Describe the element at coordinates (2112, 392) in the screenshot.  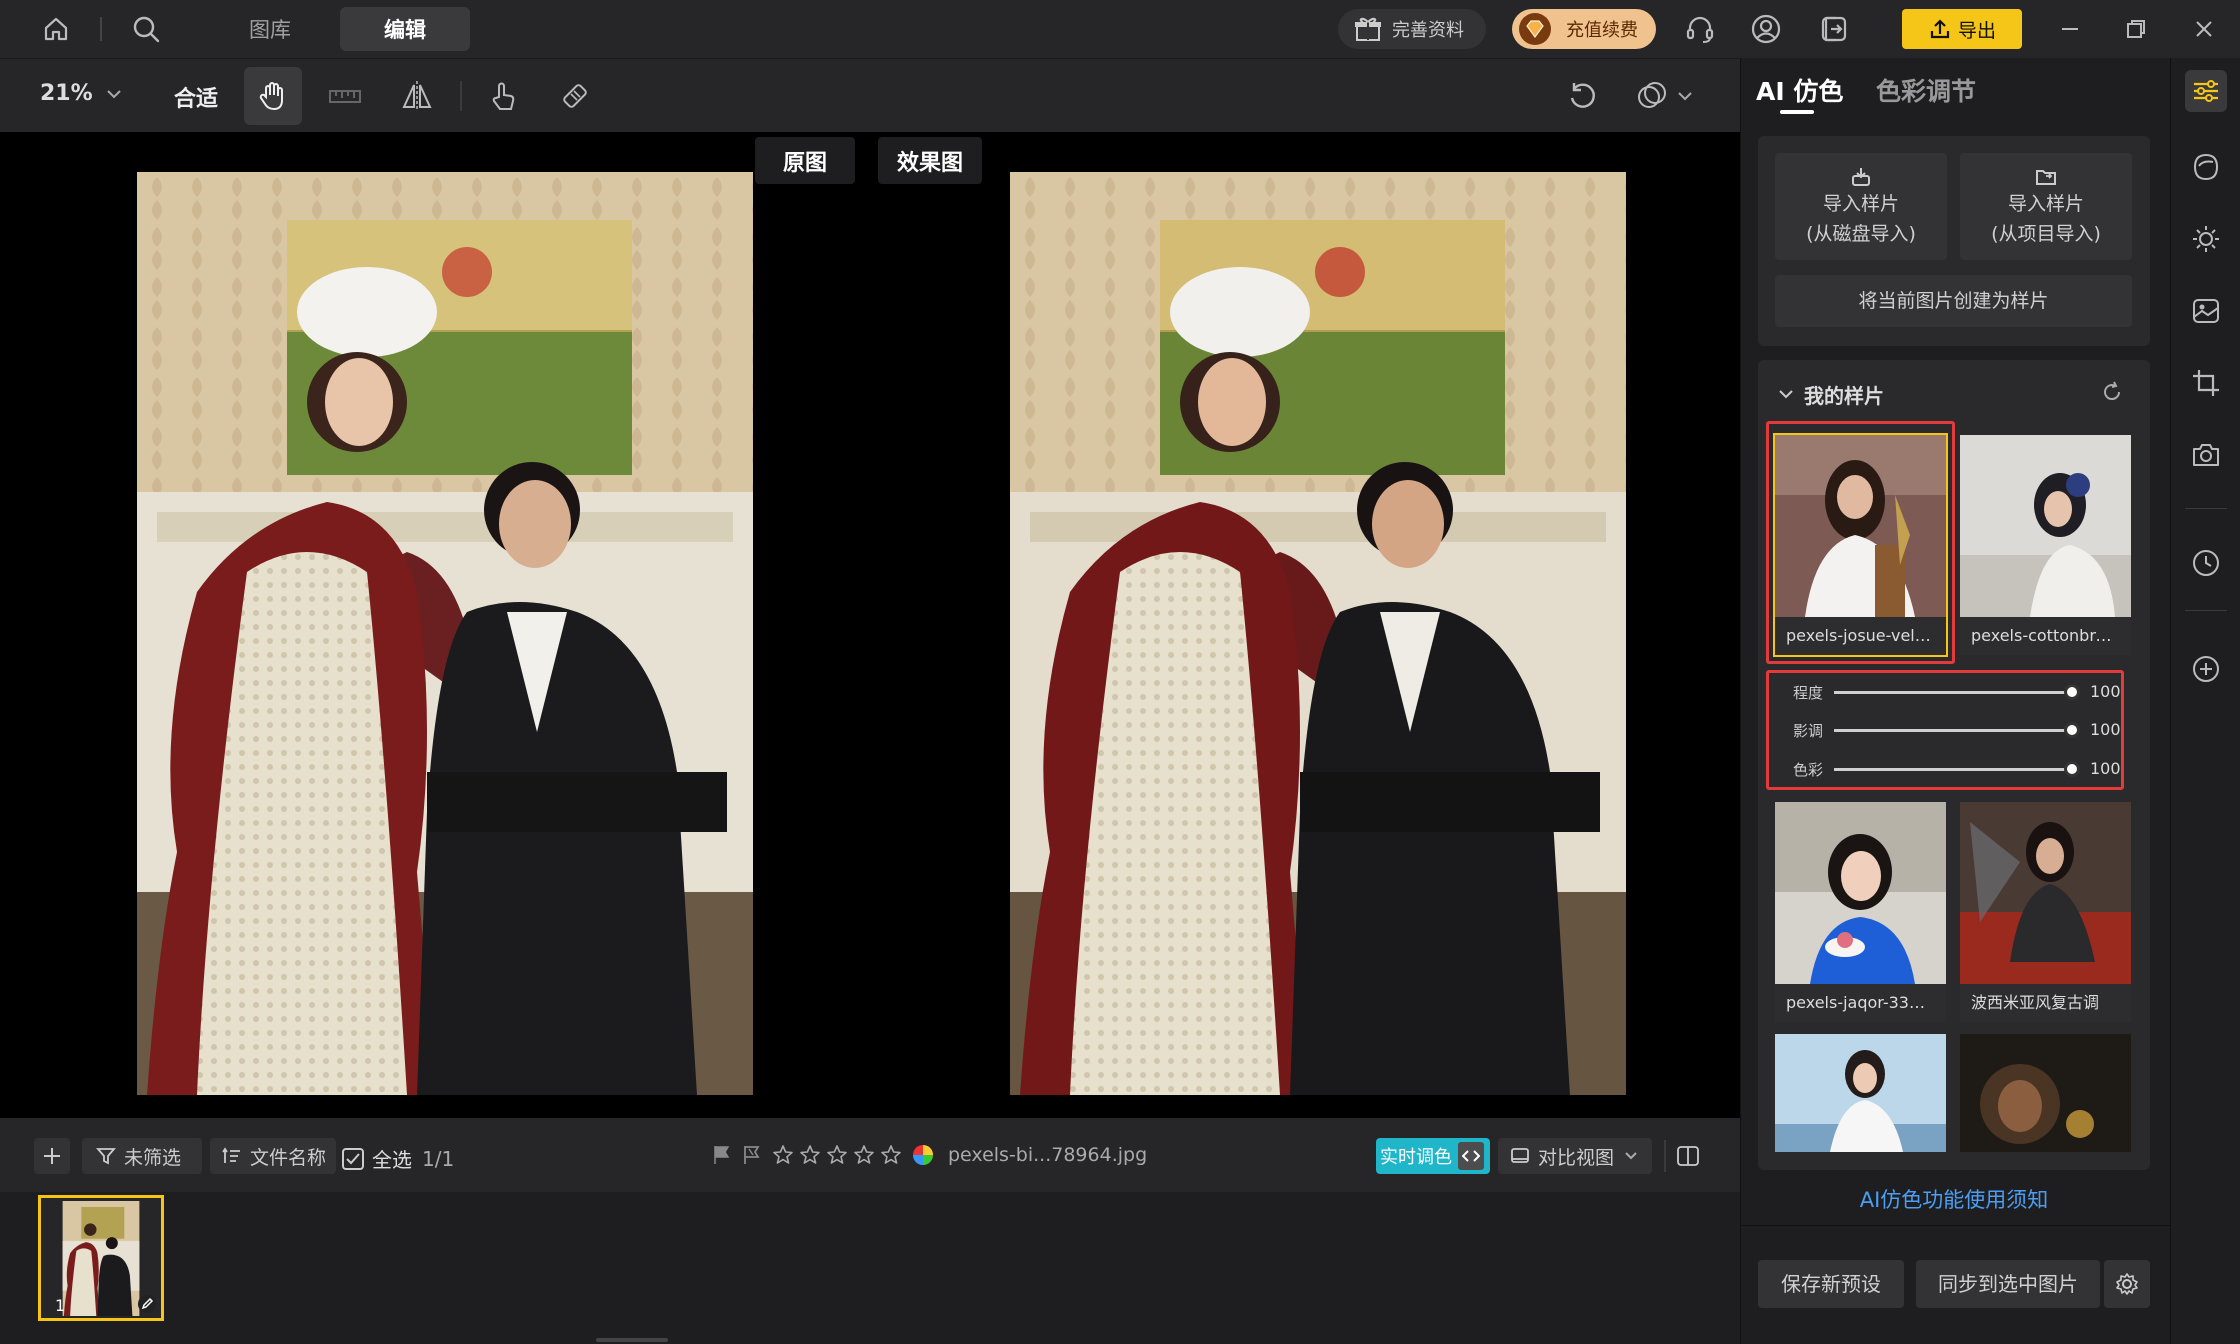
I see `refresh-icon` at that location.